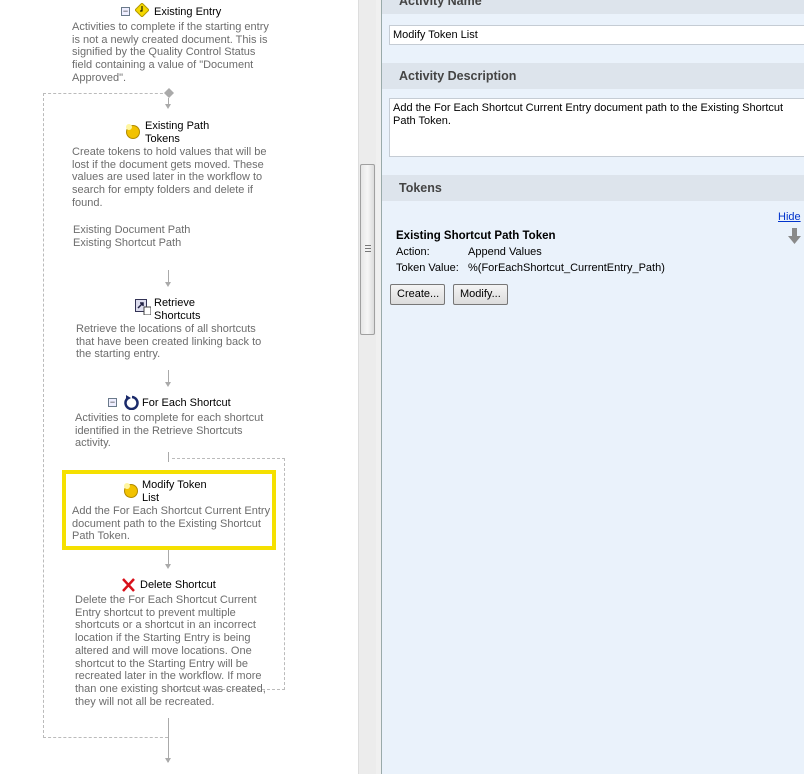  What do you see at coordinates (427, 268) in the screenshot?
I see `token-value-label: Token Value:` at bounding box center [427, 268].